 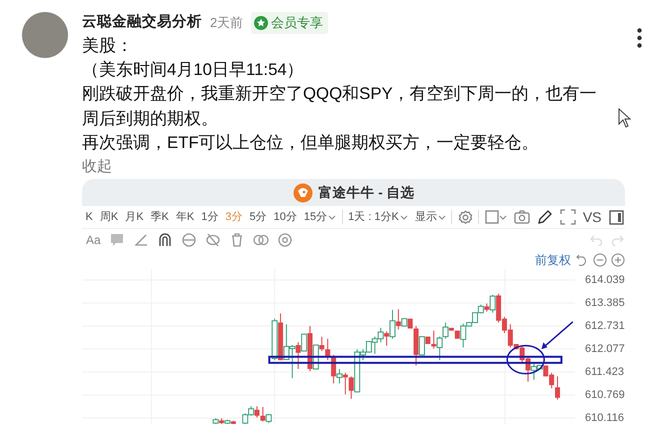 What do you see at coordinates (109, 217) in the screenshot?
I see `timeframe-tab: 周K` at bounding box center [109, 217].